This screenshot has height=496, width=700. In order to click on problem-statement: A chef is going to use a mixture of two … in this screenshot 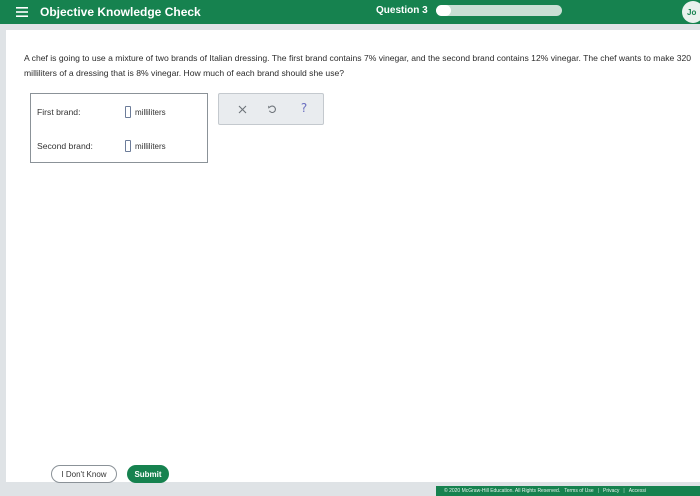, I will do `click(358, 65)`.